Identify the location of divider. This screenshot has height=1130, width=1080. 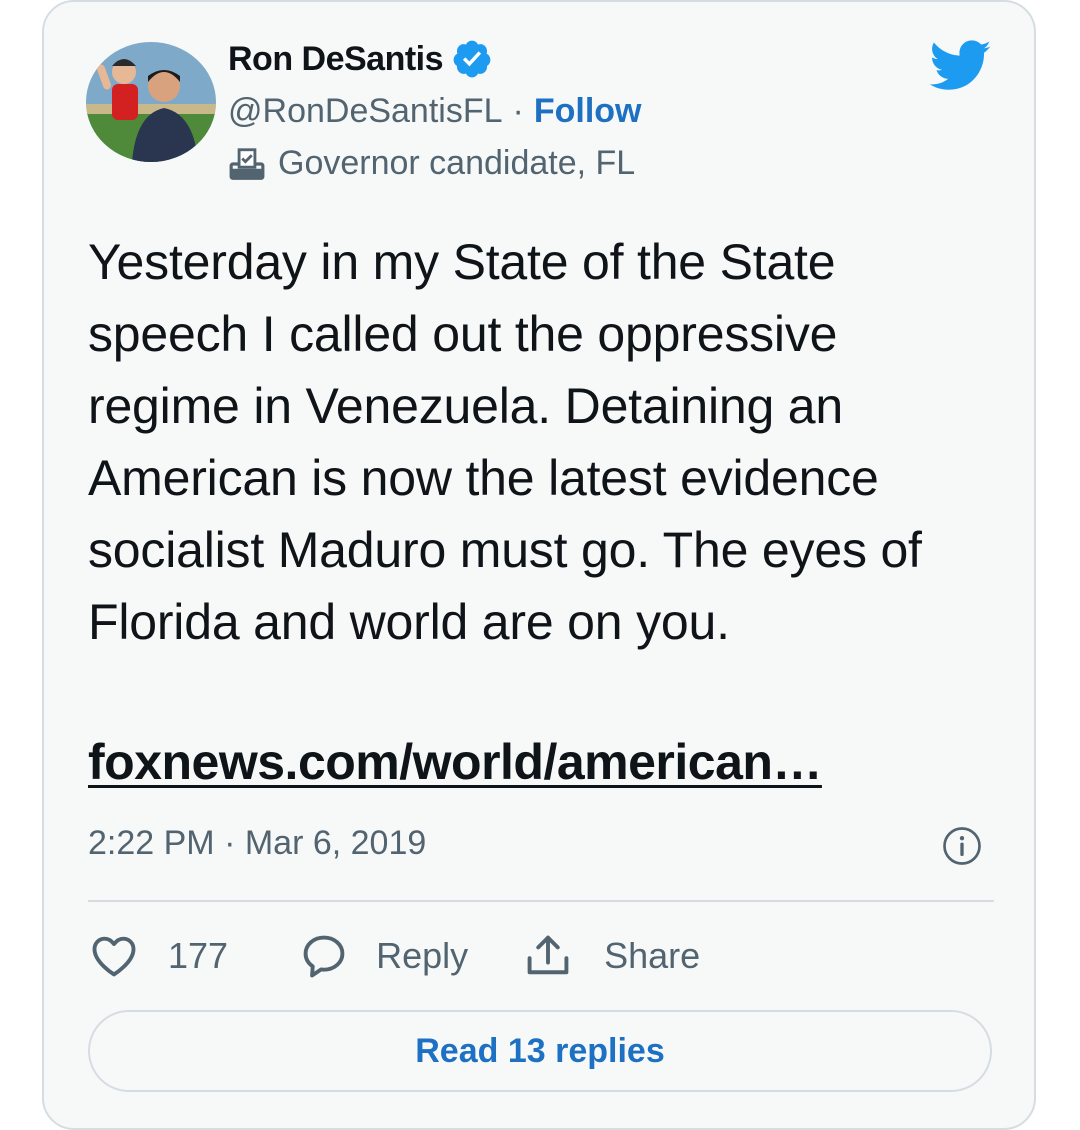
(541, 901).